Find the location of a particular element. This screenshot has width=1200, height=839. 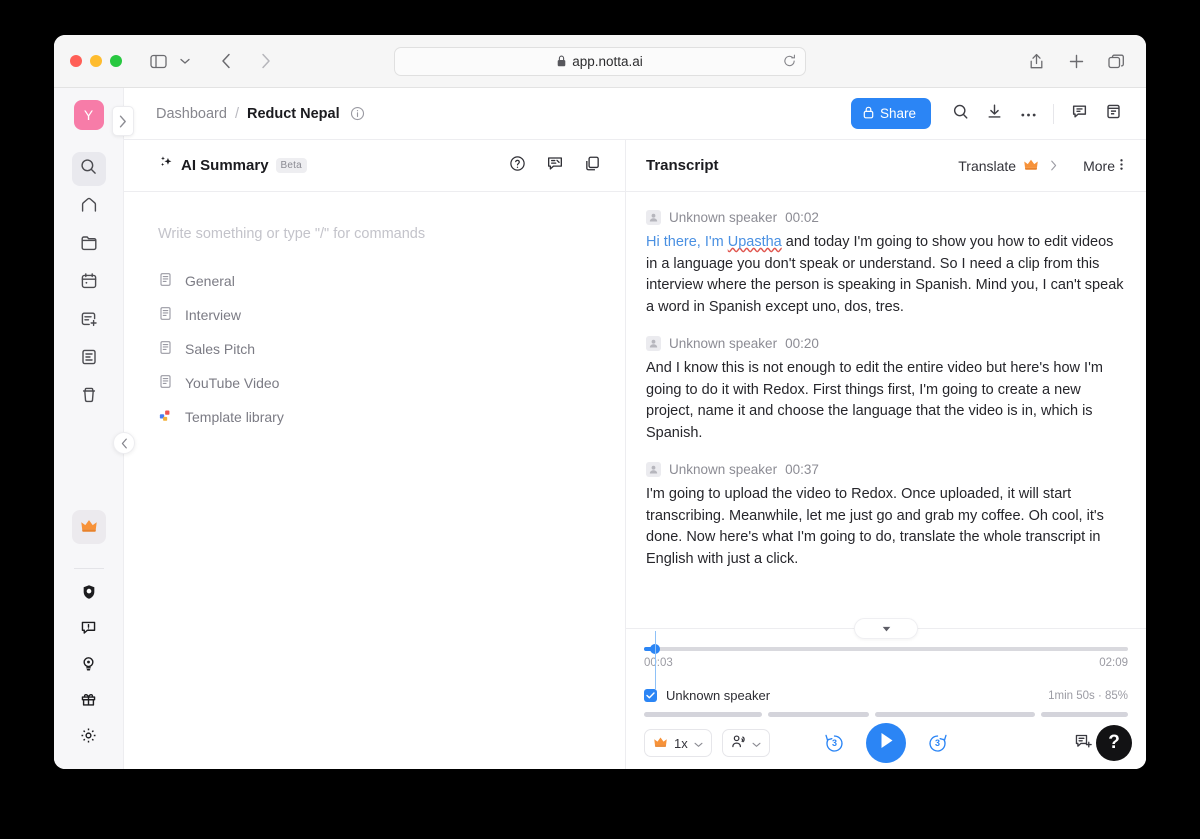

playback-speed-select: 1x is located at coordinates (678, 743).